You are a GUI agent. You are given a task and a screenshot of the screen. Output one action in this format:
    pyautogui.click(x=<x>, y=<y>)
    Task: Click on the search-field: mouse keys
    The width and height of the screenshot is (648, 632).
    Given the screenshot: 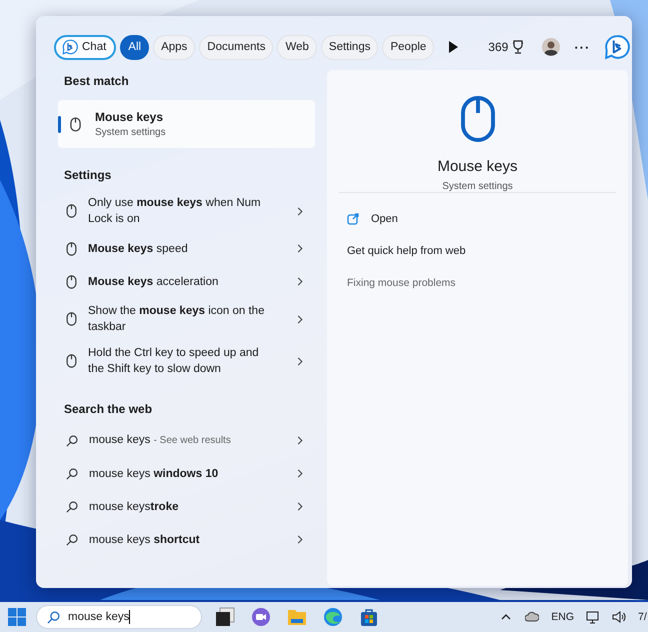 What is the action you would take?
    pyautogui.click(x=119, y=617)
    